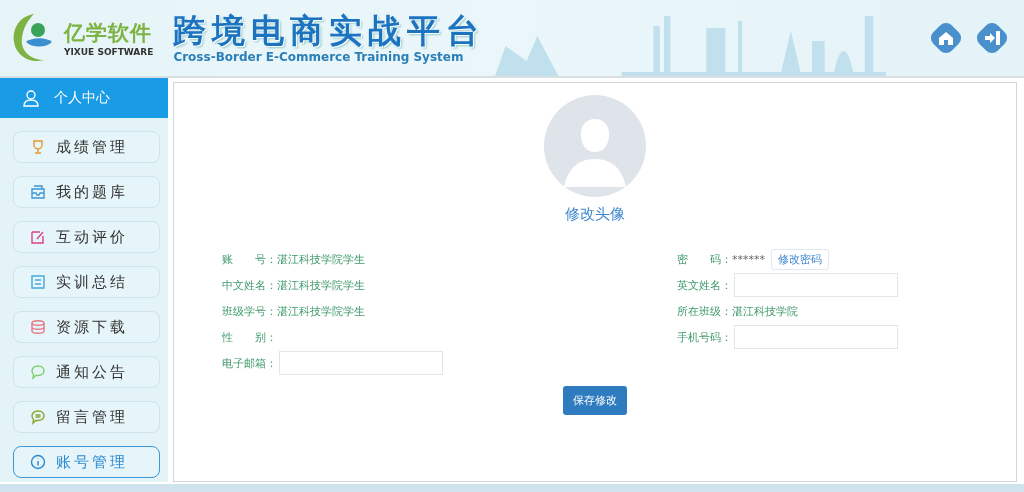 This screenshot has width=1024, height=492. I want to click on trophy-icon, so click(38, 147).